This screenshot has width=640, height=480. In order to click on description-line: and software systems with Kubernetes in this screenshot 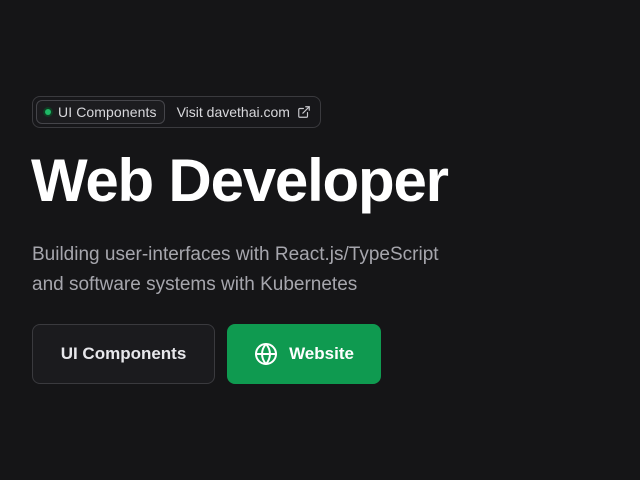, I will do `click(195, 284)`.